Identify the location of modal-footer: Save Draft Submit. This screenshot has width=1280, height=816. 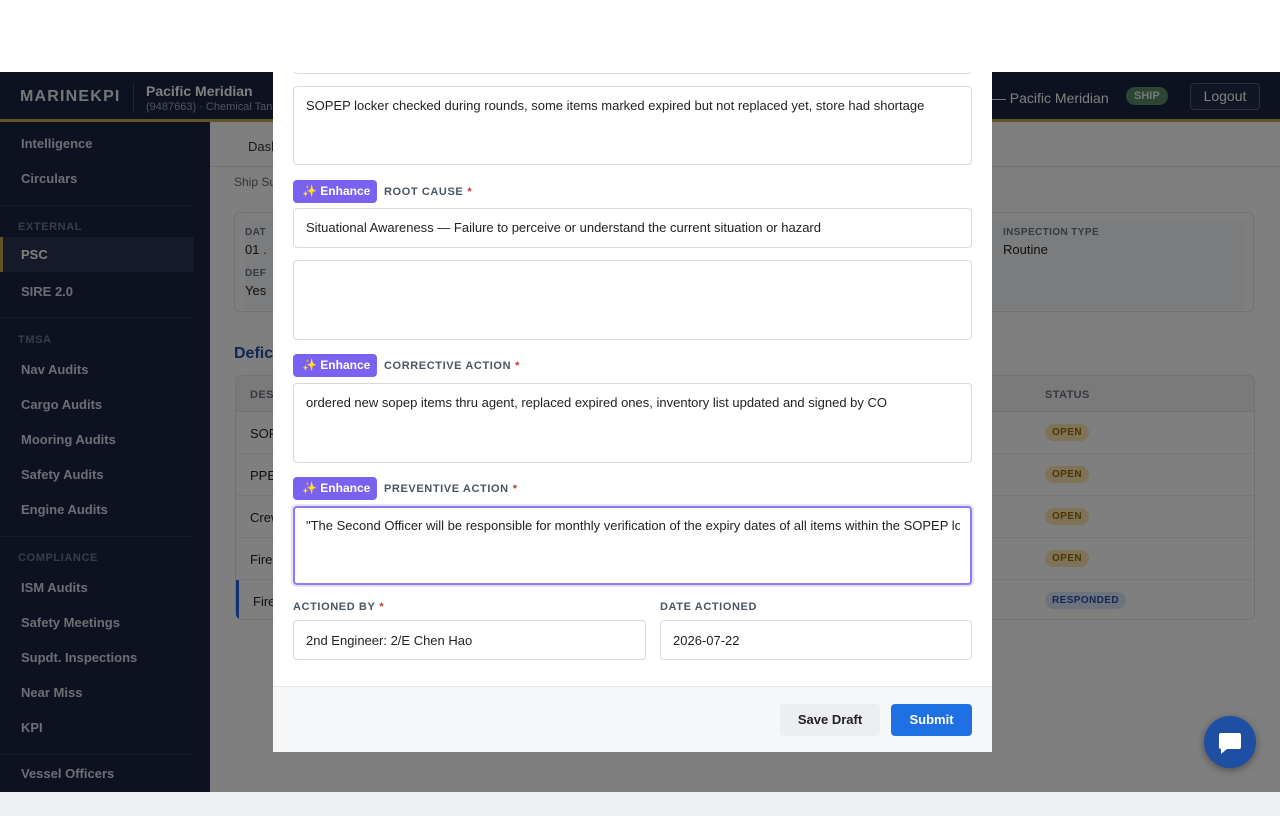
(632, 719).